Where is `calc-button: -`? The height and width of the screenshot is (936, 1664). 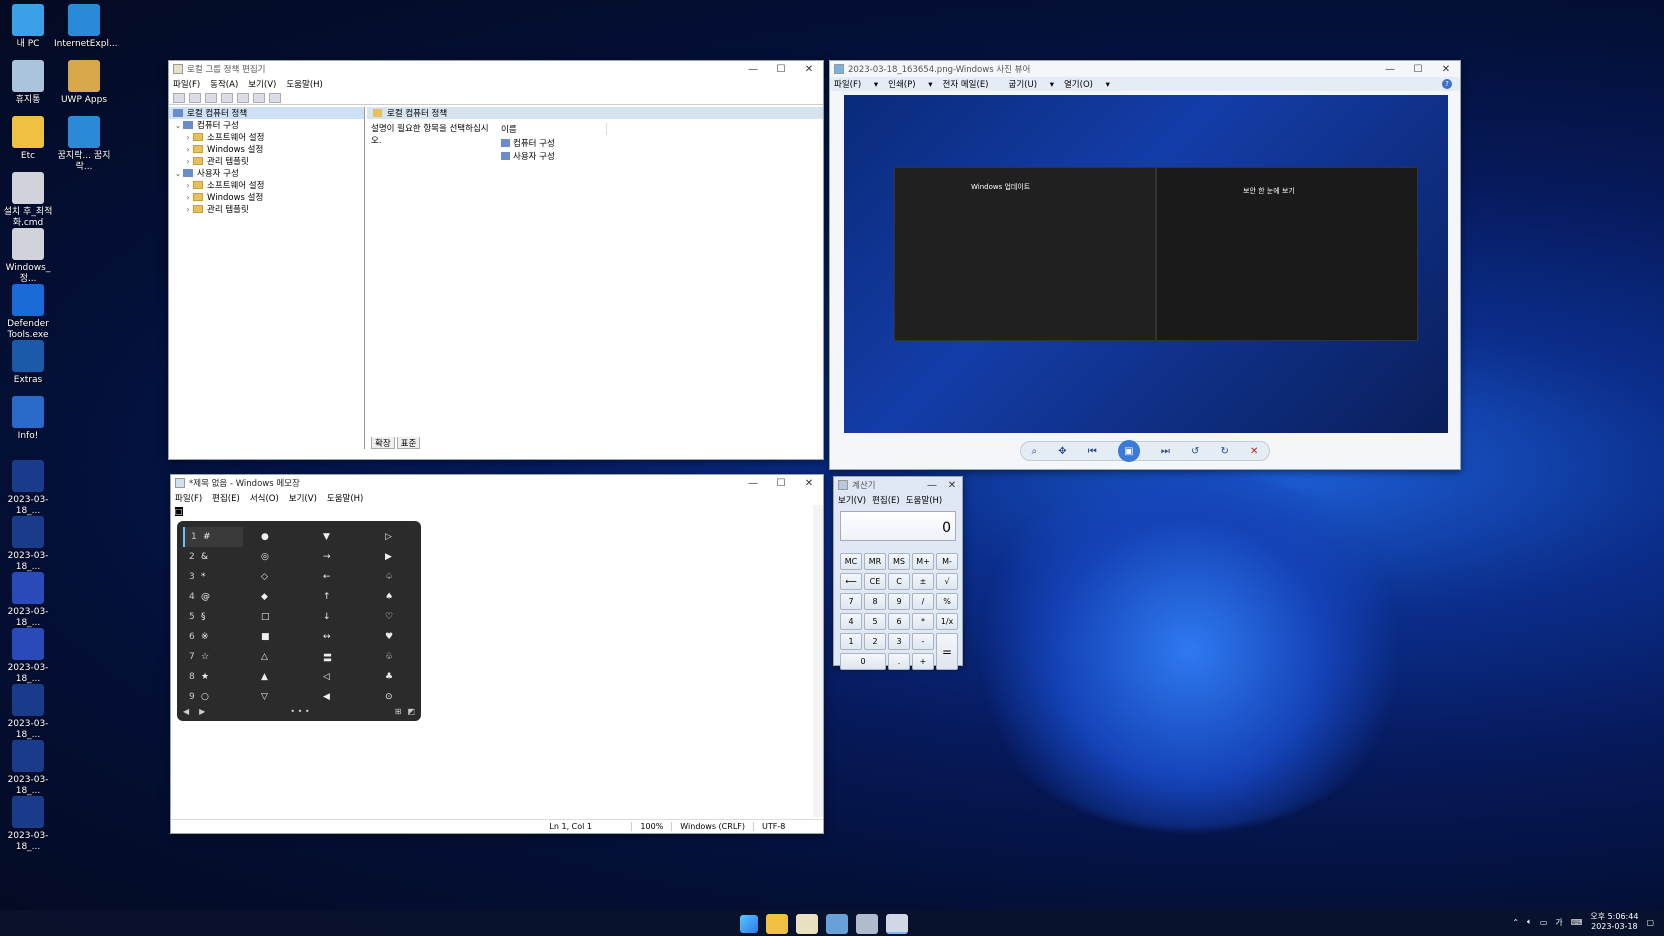 calc-button: - is located at coordinates (923, 641).